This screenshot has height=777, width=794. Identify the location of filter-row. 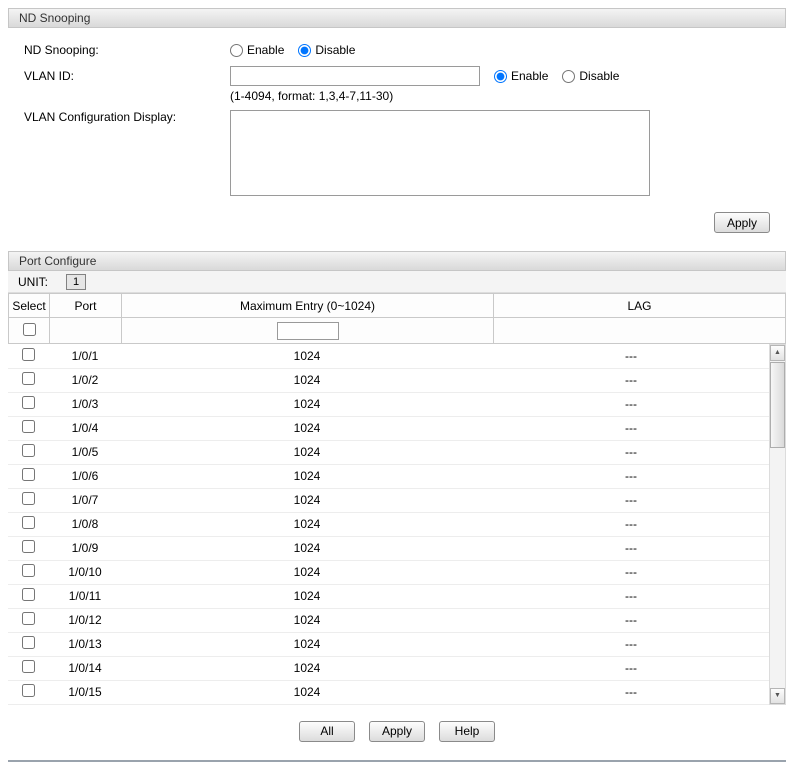
(397, 330).